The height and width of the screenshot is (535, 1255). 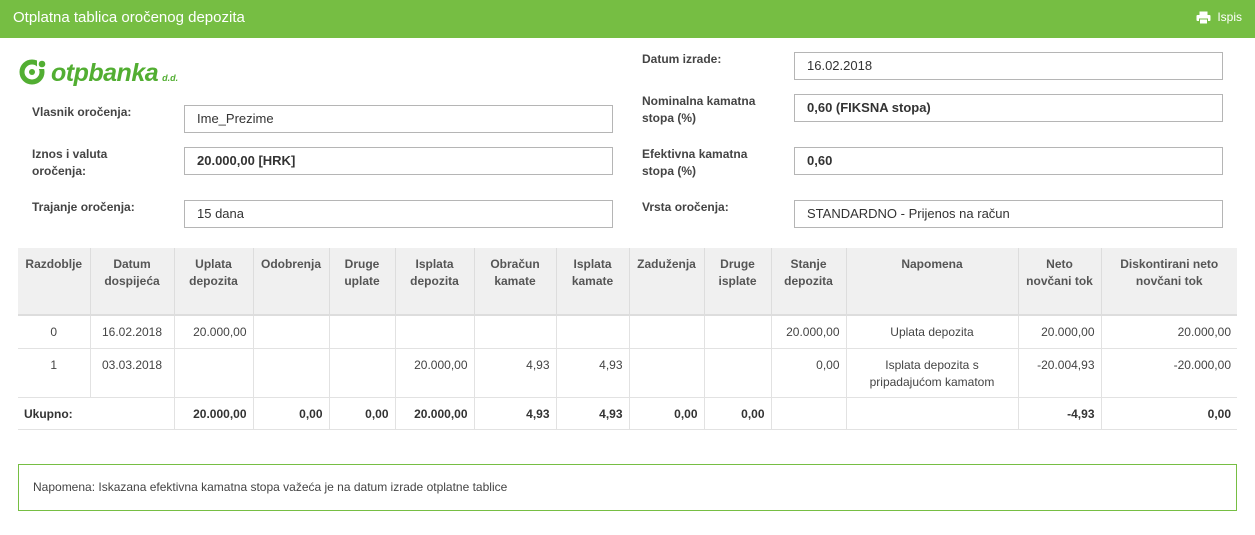 I want to click on amount-label: Iznos i valuta oročenja:, so click(x=70, y=162).